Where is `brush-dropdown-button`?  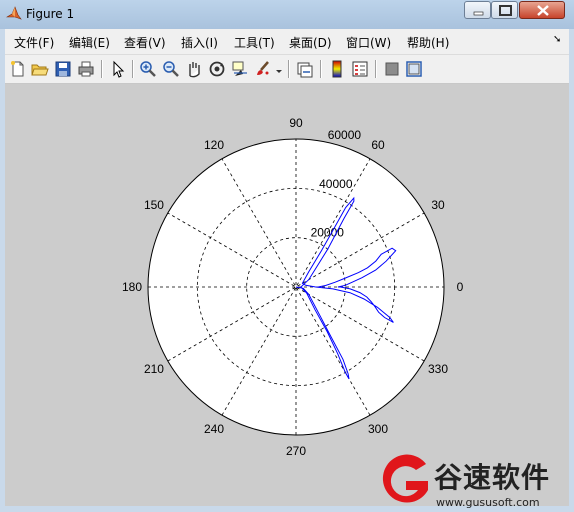 brush-dropdown-button is located at coordinates (279, 69).